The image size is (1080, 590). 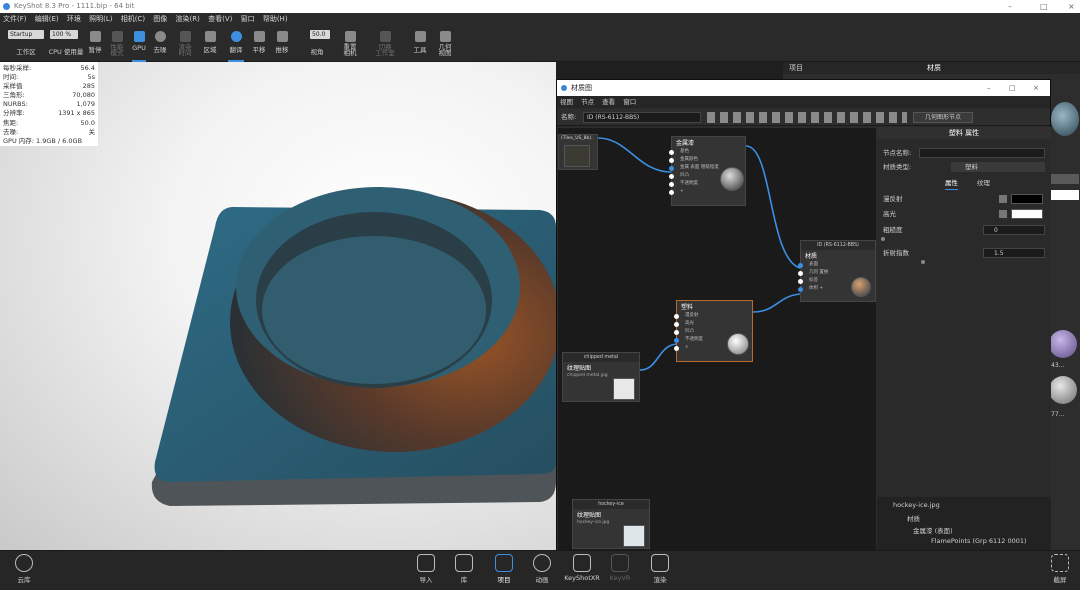 What do you see at coordinates (542, 569) in the screenshot?
I see `animation-button: 动画` at bounding box center [542, 569].